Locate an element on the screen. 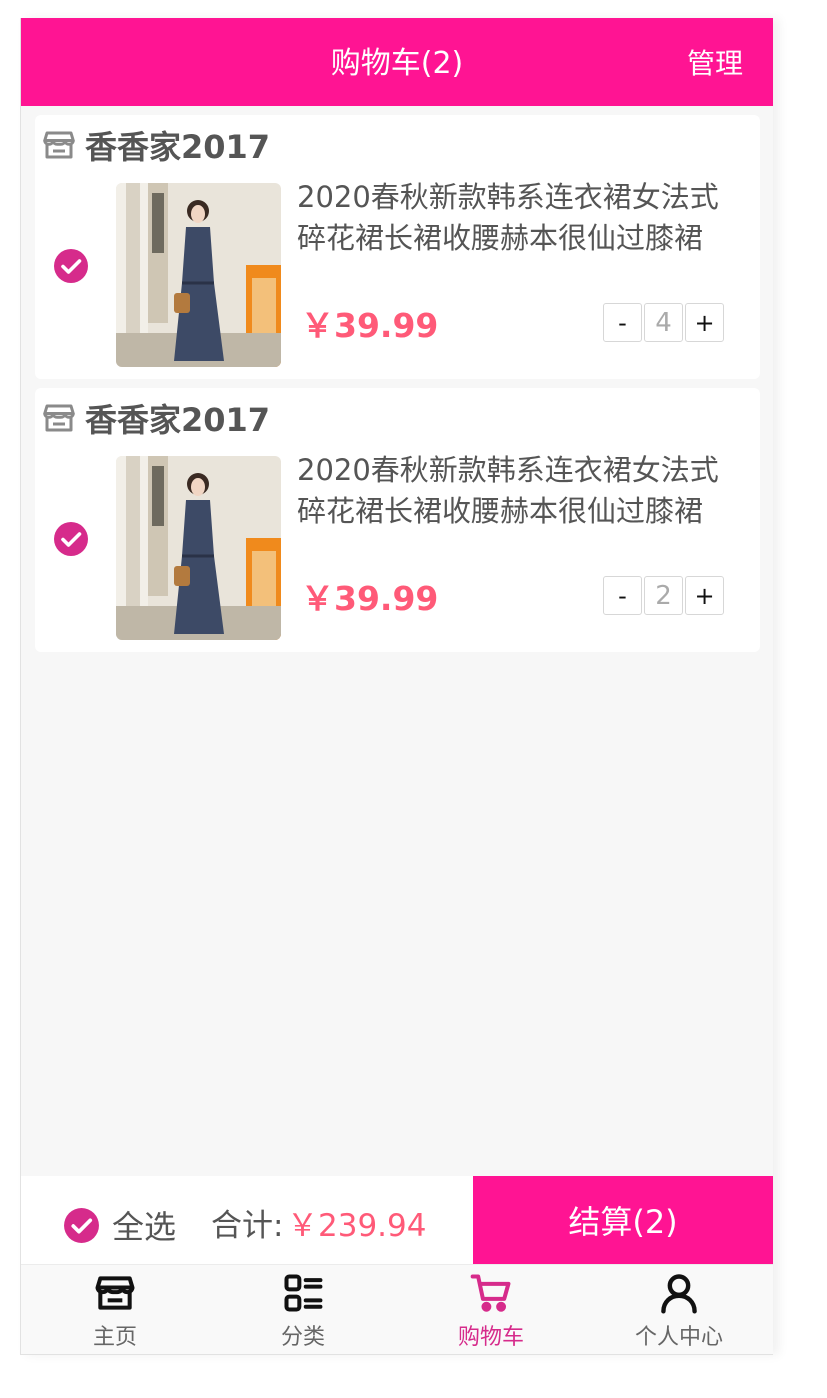 The image size is (827, 1398). user-icon is located at coordinates (679, 1294).